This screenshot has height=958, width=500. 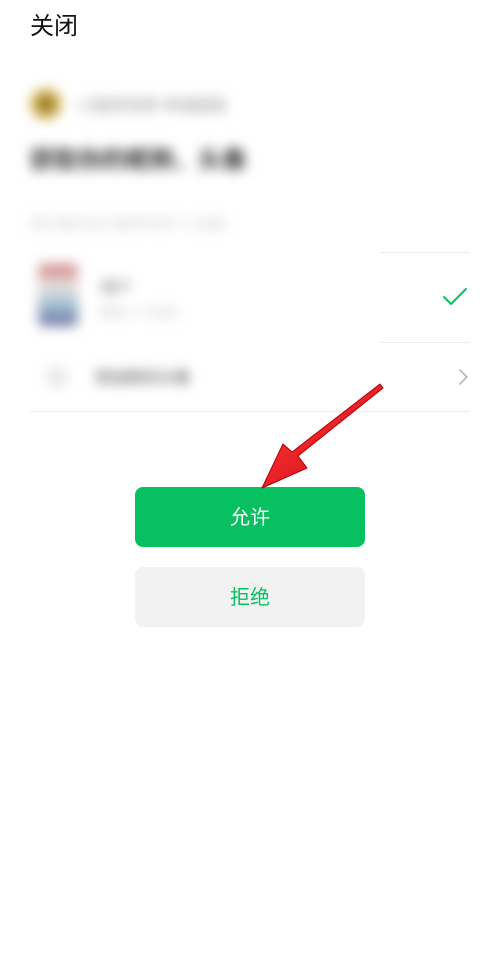 I want to click on permission-title: 获取你的昵称、头像, so click(x=138, y=160).